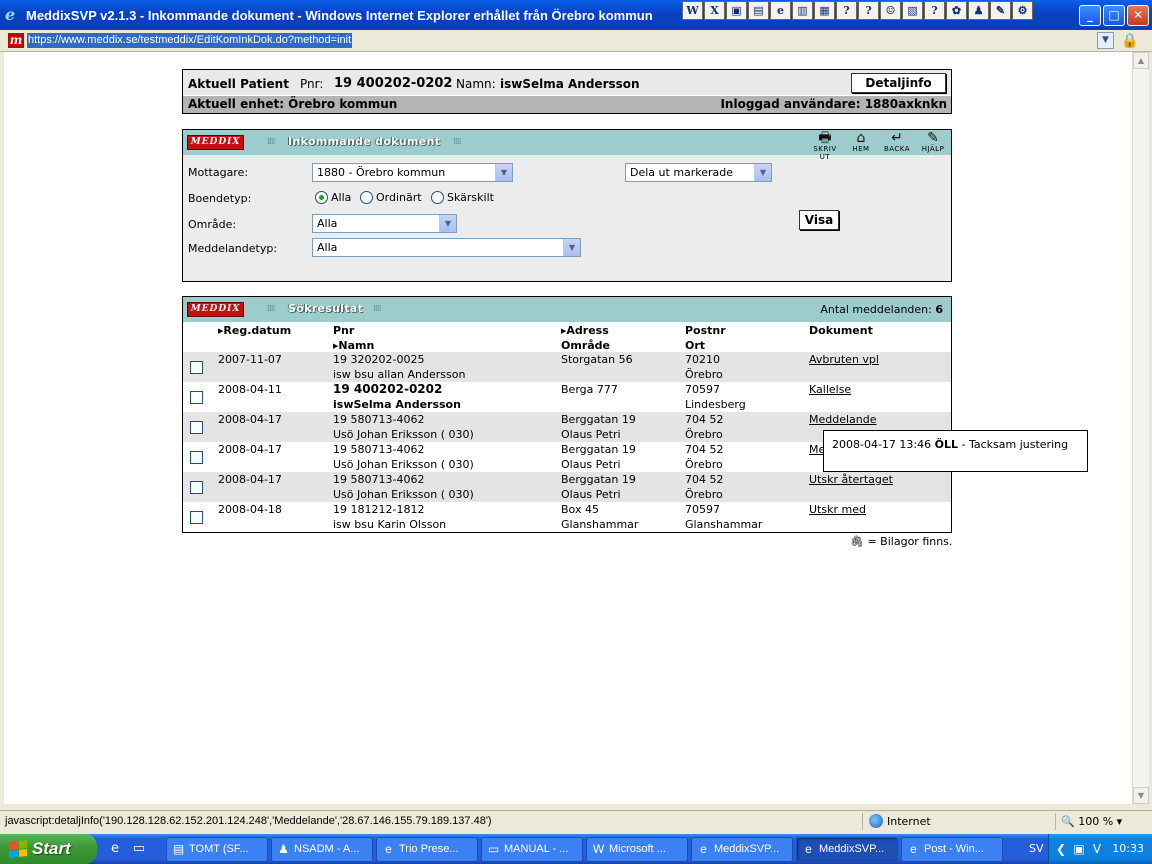  Describe the element at coordinates (692, 10) in the screenshot. I see `toolbar-app-icon: W` at that location.